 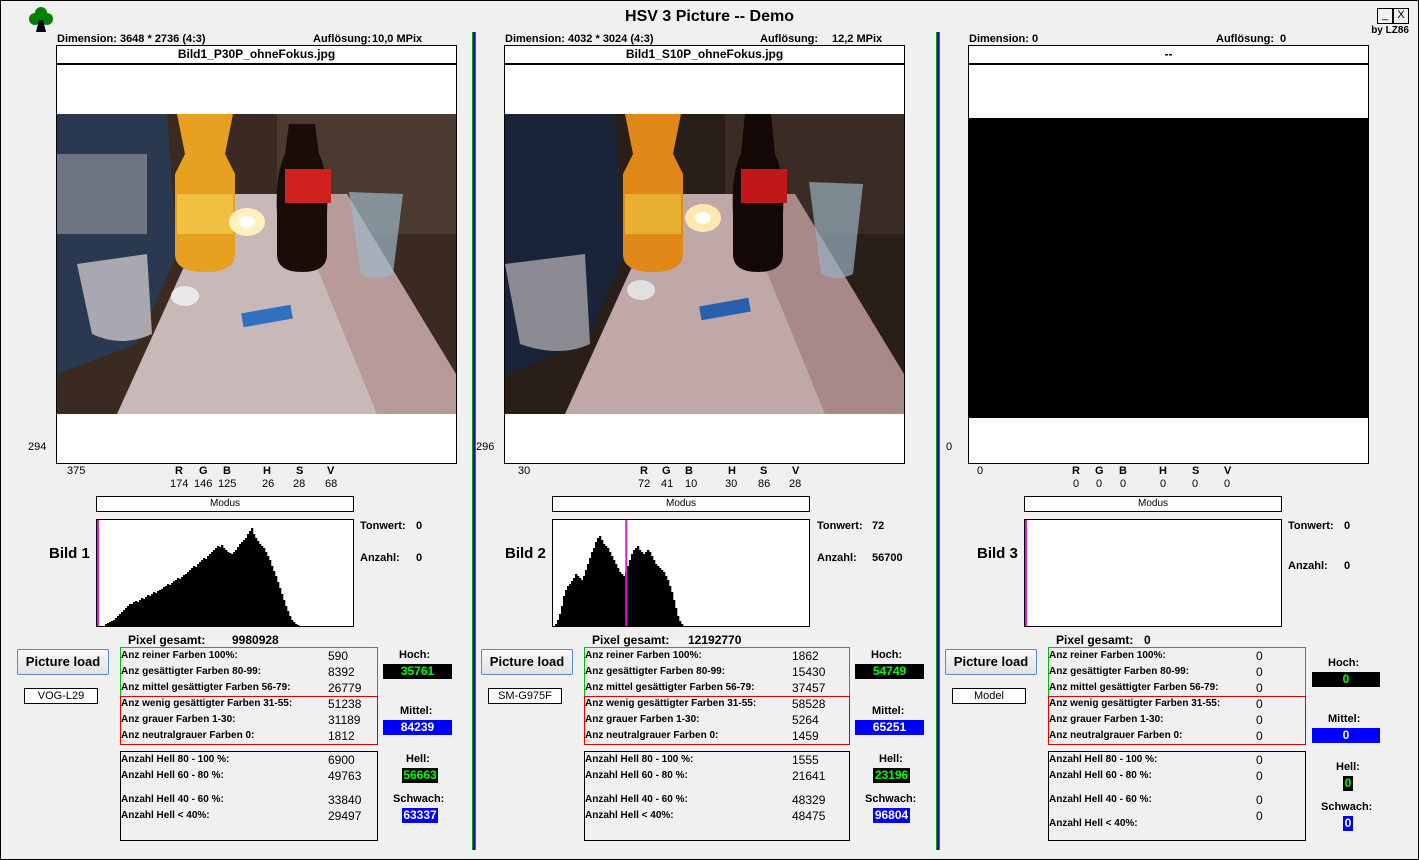 I want to click on stat-value: 21641, so click(x=809, y=776).